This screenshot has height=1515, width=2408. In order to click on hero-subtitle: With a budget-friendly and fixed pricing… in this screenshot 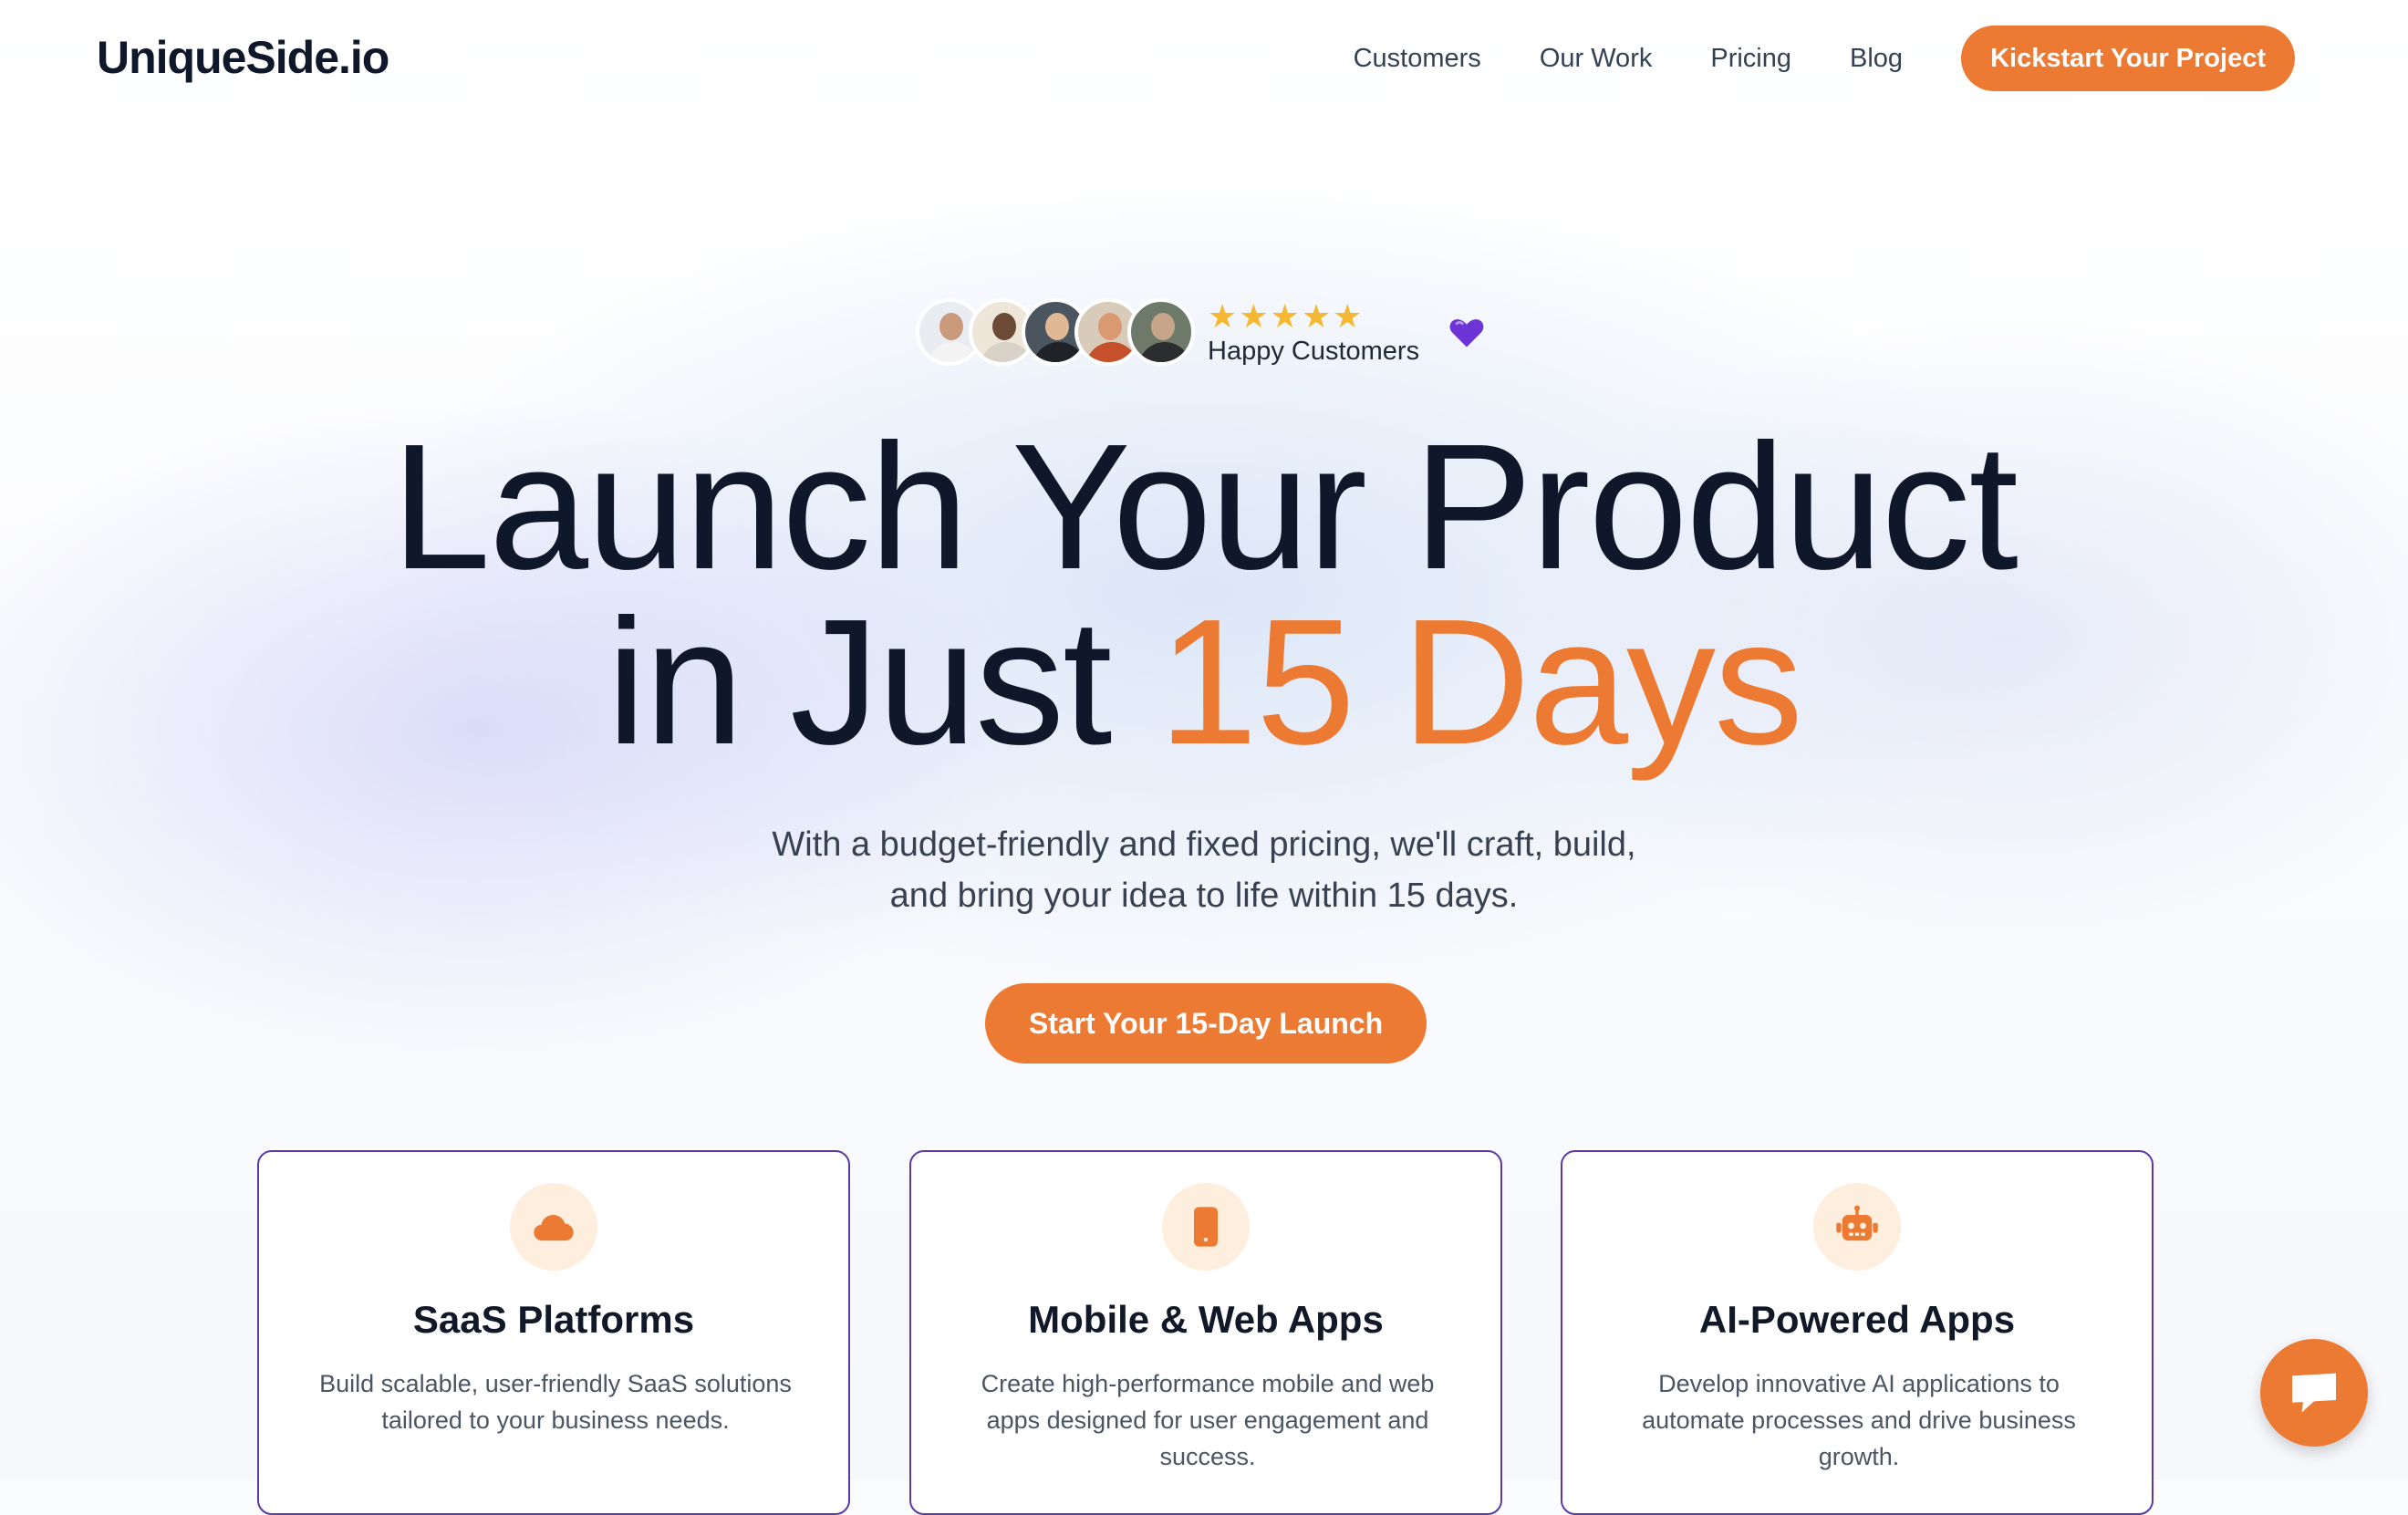, I will do `click(1204, 870)`.